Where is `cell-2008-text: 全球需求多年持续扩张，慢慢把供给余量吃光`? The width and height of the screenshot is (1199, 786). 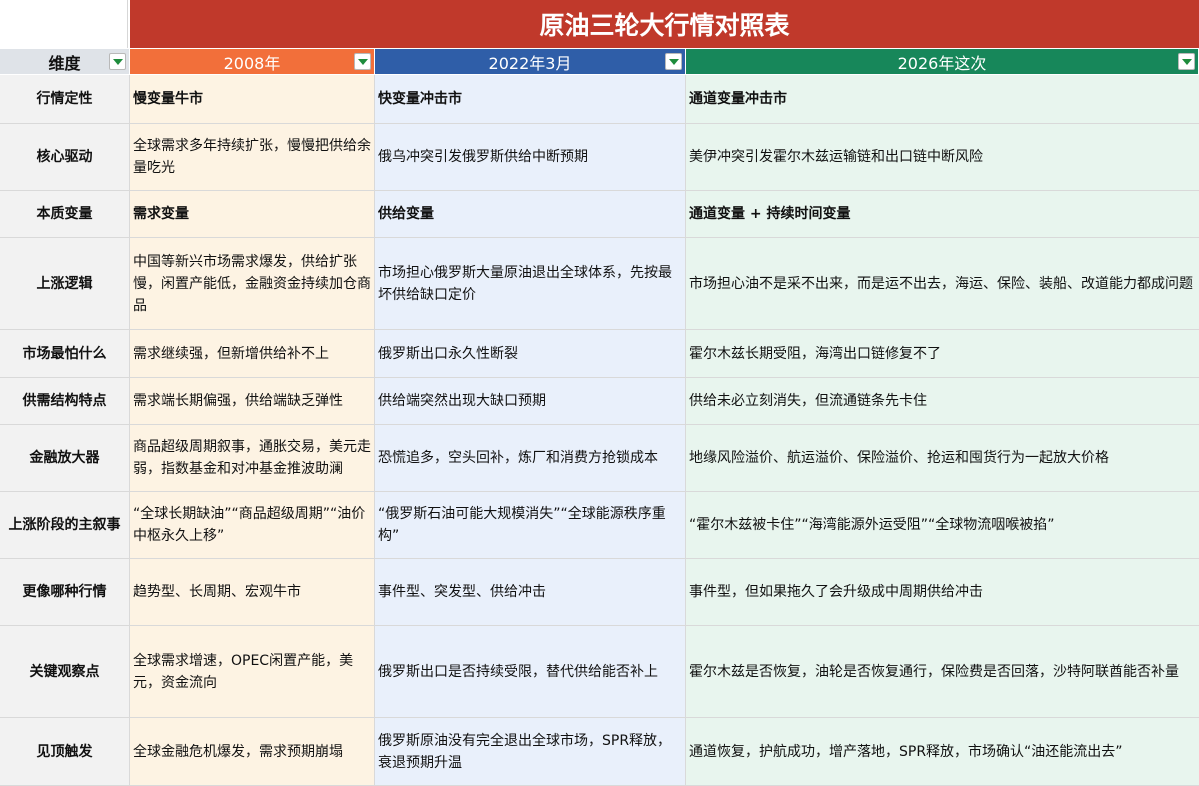
cell-2008-text: 全球需求多年持续扩张，慢慢把供给余量吃光 is located at coordinates (252, 157).